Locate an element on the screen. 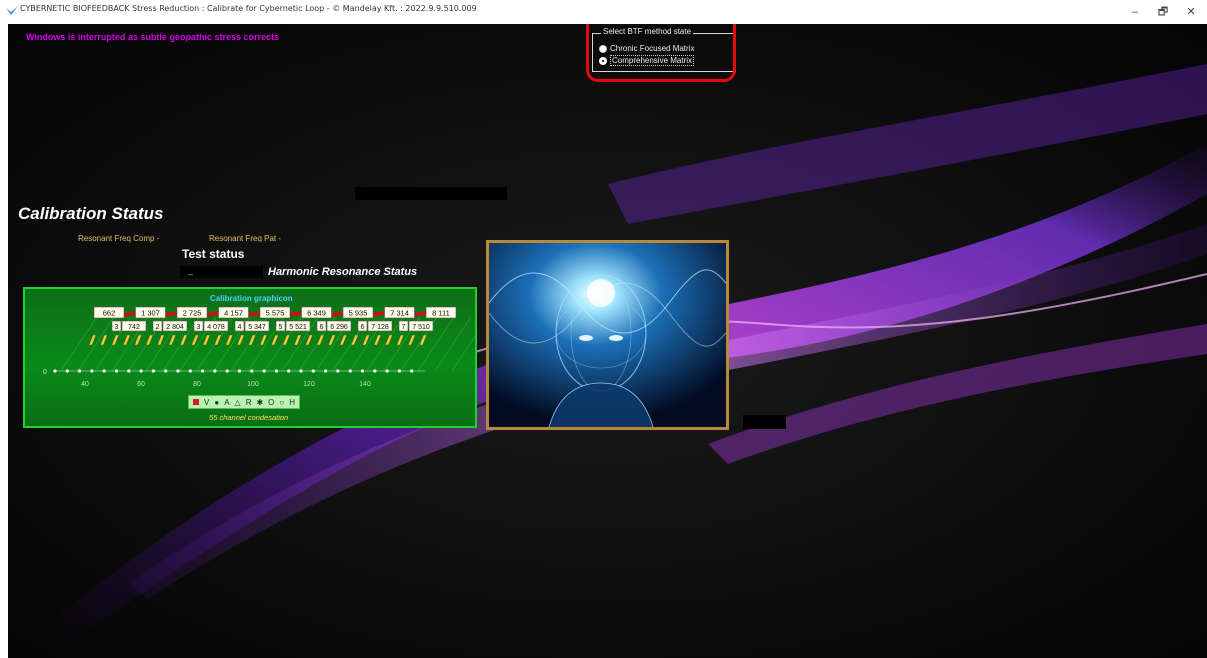  index-text: 4 is located at coordinates (240, 327).